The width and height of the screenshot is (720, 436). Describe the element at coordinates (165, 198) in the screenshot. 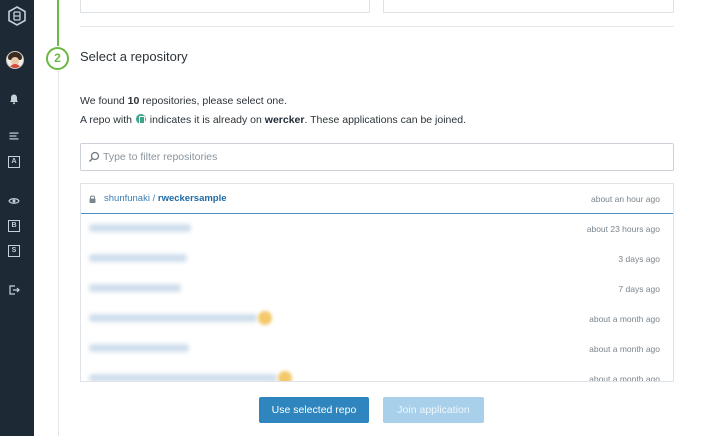

I see `repository-full-name: shunfunaki / rweckersample` at that location.